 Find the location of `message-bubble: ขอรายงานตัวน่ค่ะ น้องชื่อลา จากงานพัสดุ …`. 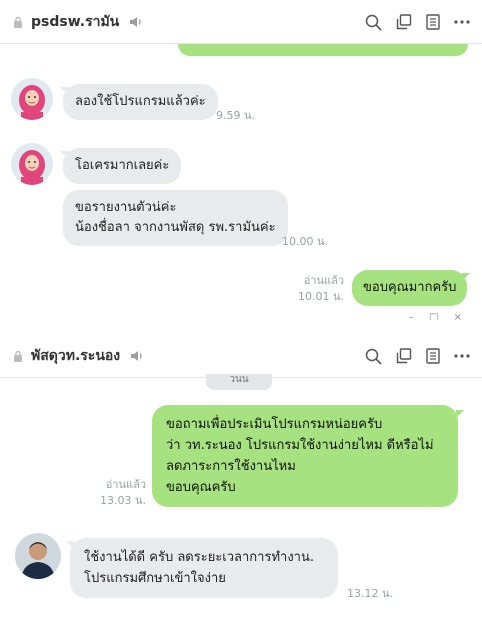

message-bubble: ขอรายงานตัวน่ค่ะ น้องชื่อลา จากงานพัสดุ … is located at coordinates (175, 218).